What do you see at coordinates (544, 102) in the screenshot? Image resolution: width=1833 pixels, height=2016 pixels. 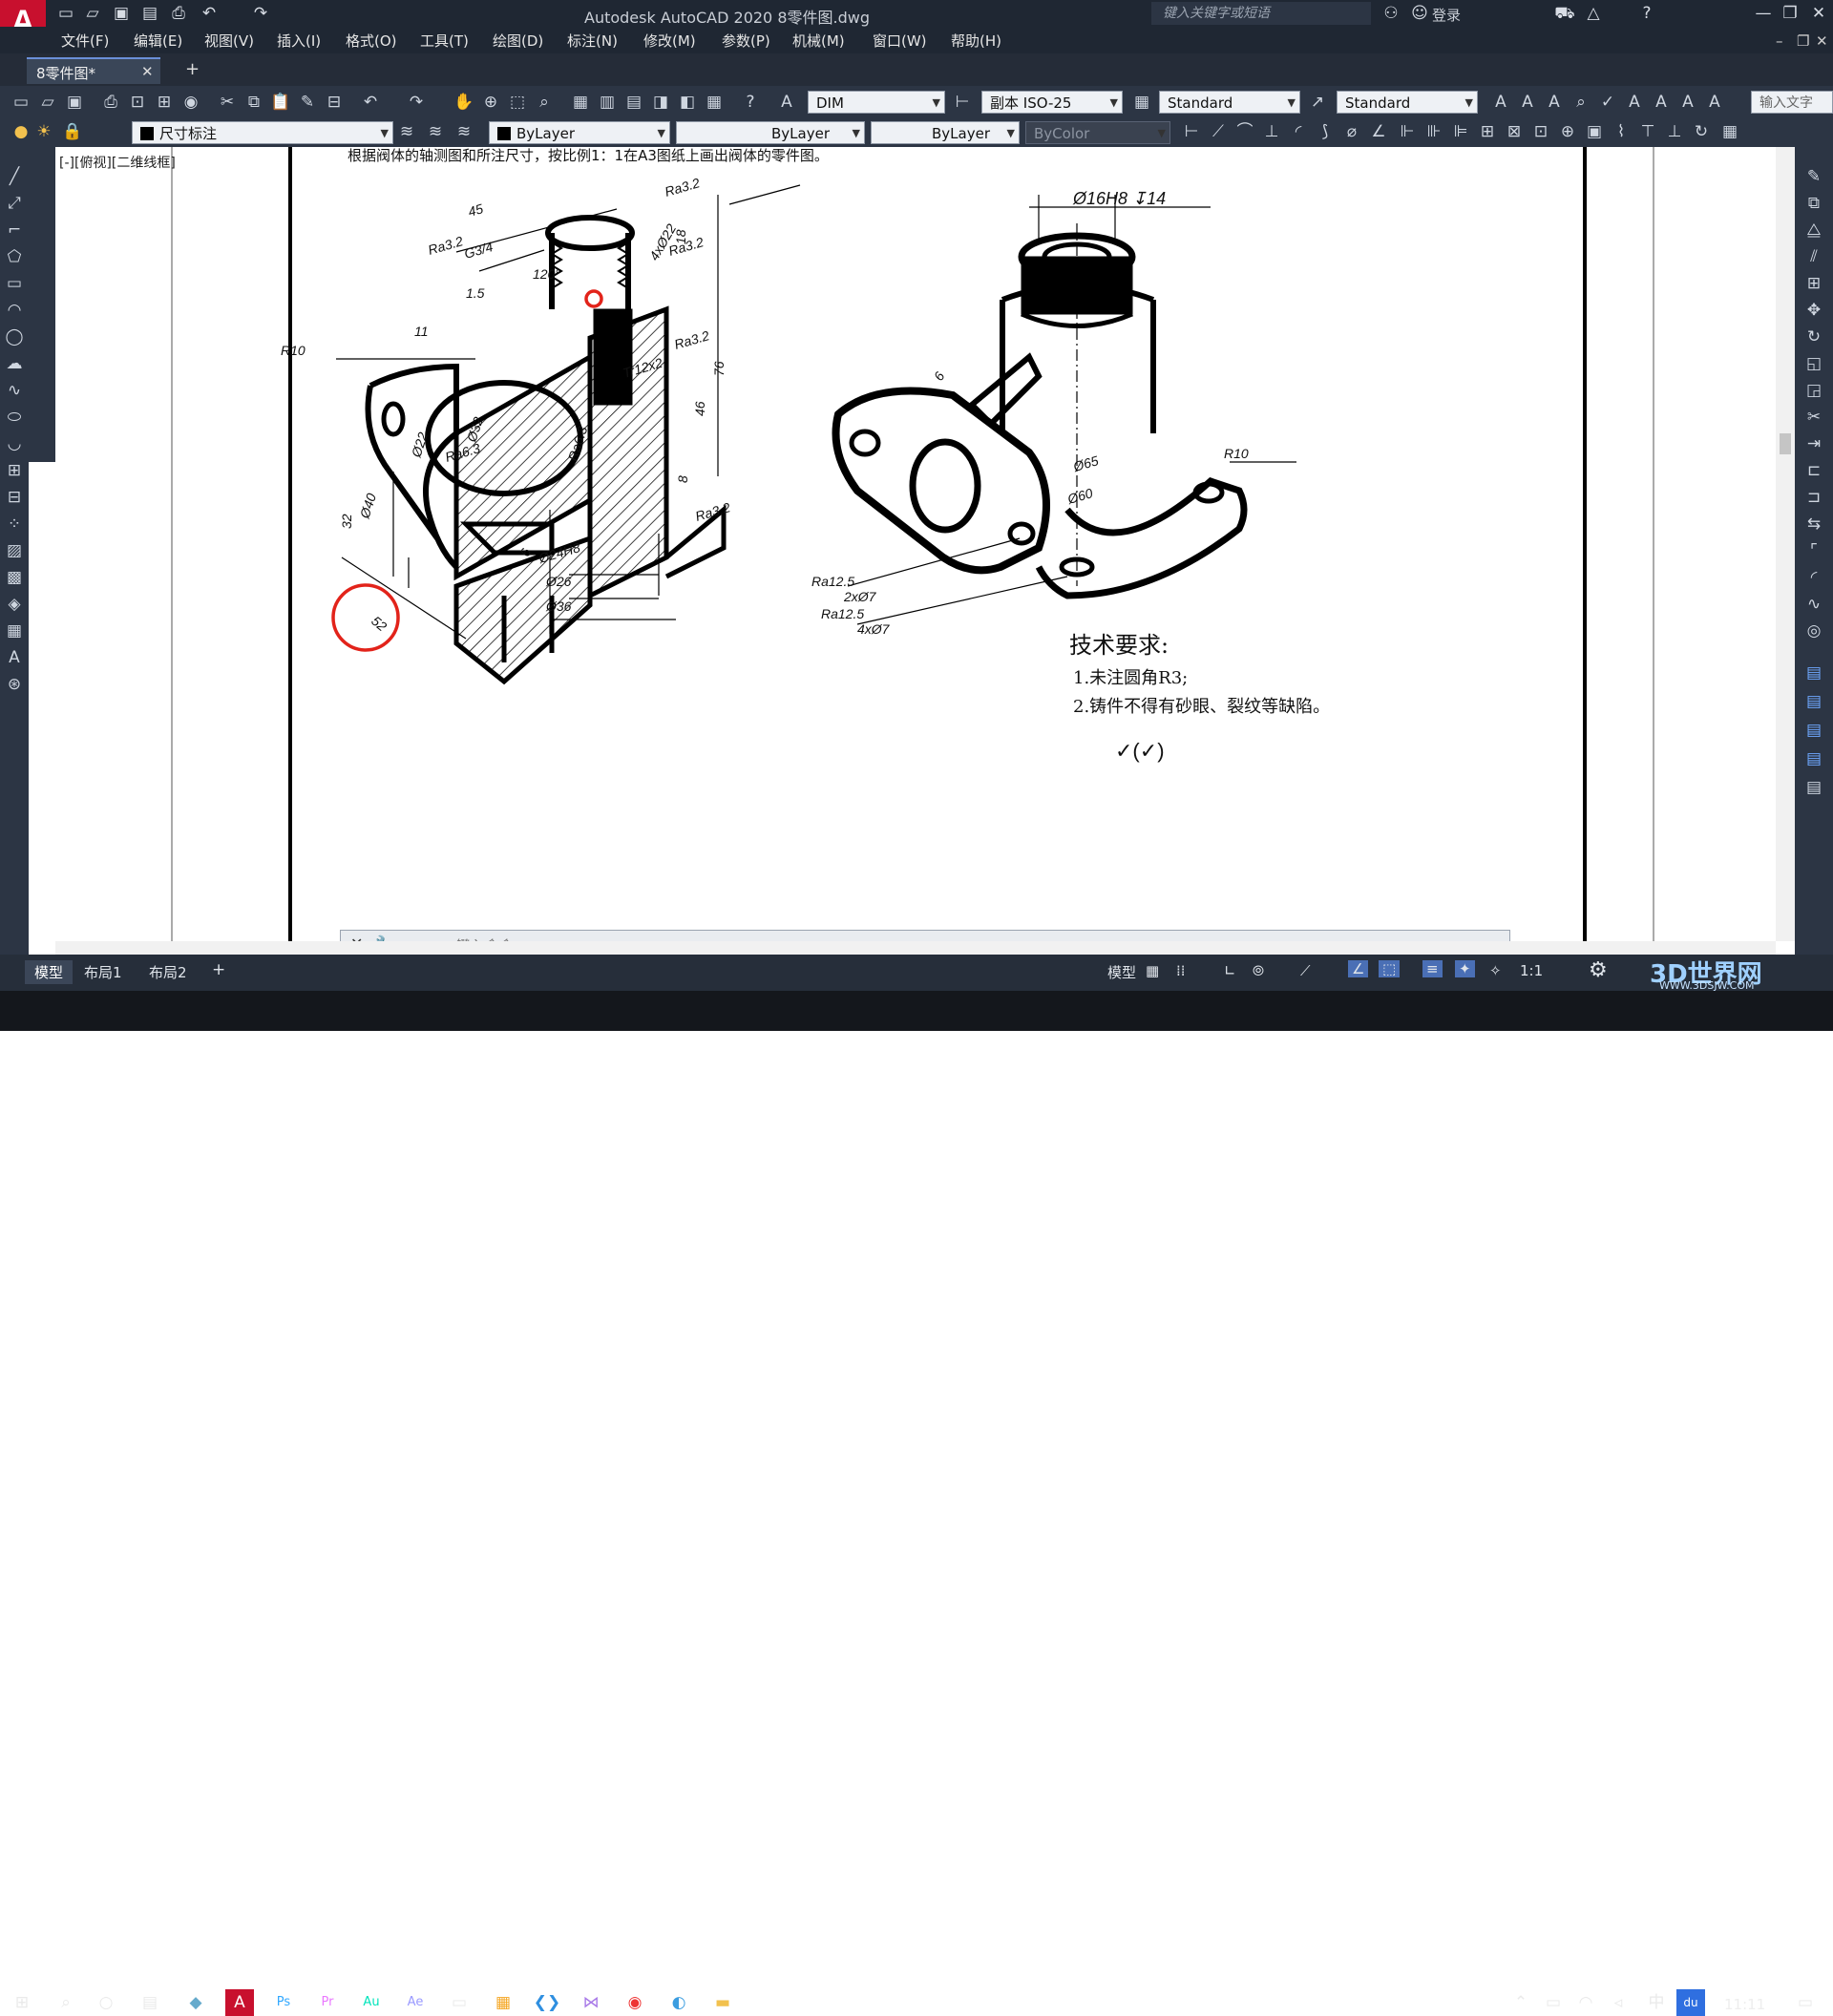 I see `zoom-previous-icon: ⌕` at bounding box center [544, 102].